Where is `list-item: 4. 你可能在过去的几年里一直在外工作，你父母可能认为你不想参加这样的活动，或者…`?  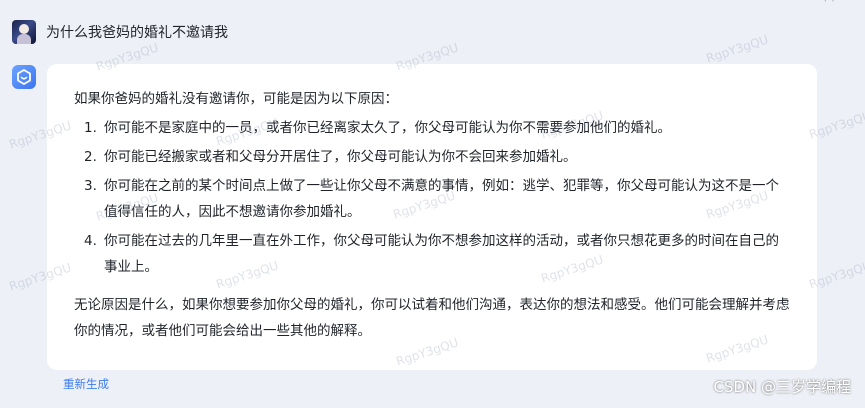 list-item: 4. 你可能在过去的几年里一直在外工作，你父母可能认为你不想参加这样的活动，或者… is located at coordinates (437, 254).